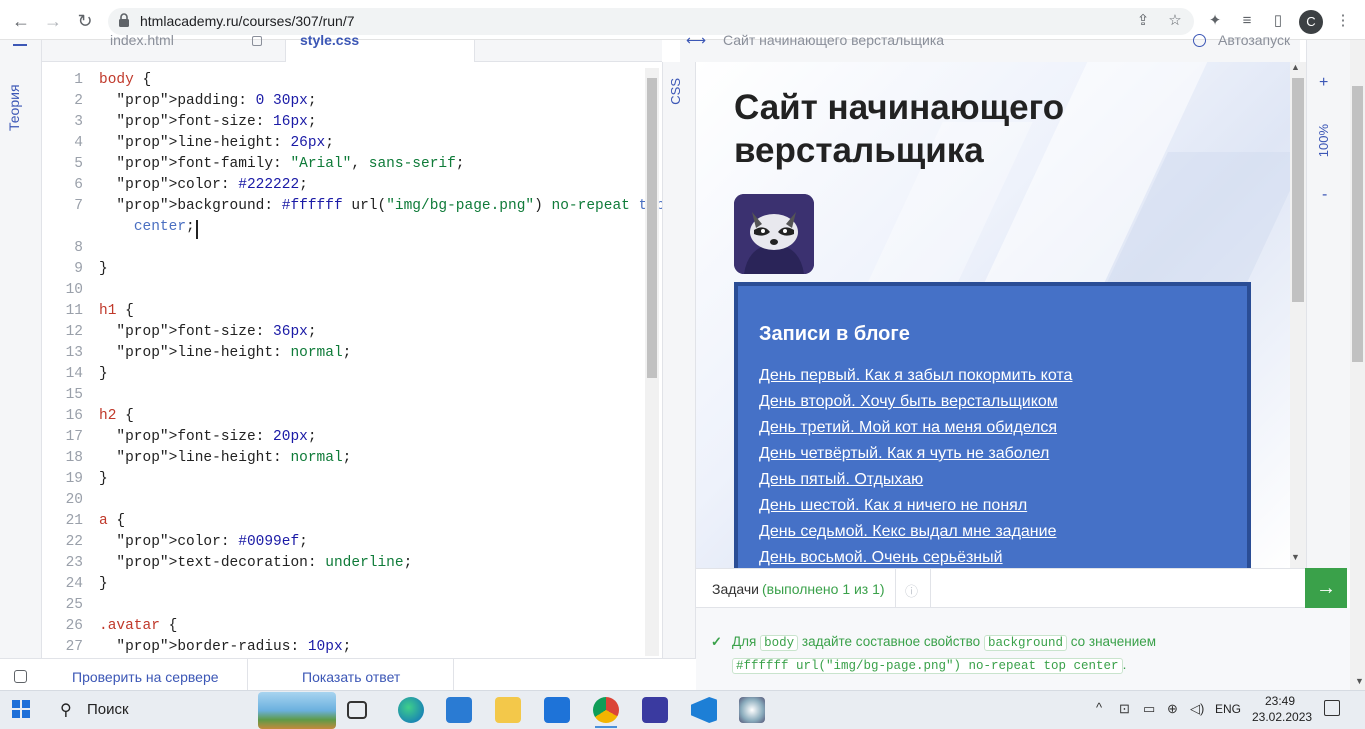  What do you see at coordinates (351, 677) in the screenshot?
I see `show-answer-button: Показать ответ` at bounding box center [351, 677].